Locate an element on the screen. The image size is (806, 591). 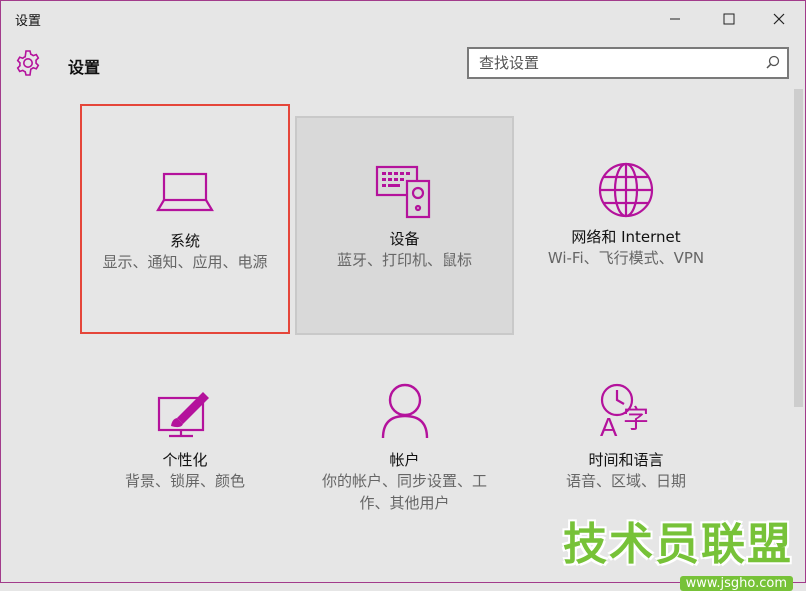
tile-name: 网络和 Internet is located at coordinates (626, 237).